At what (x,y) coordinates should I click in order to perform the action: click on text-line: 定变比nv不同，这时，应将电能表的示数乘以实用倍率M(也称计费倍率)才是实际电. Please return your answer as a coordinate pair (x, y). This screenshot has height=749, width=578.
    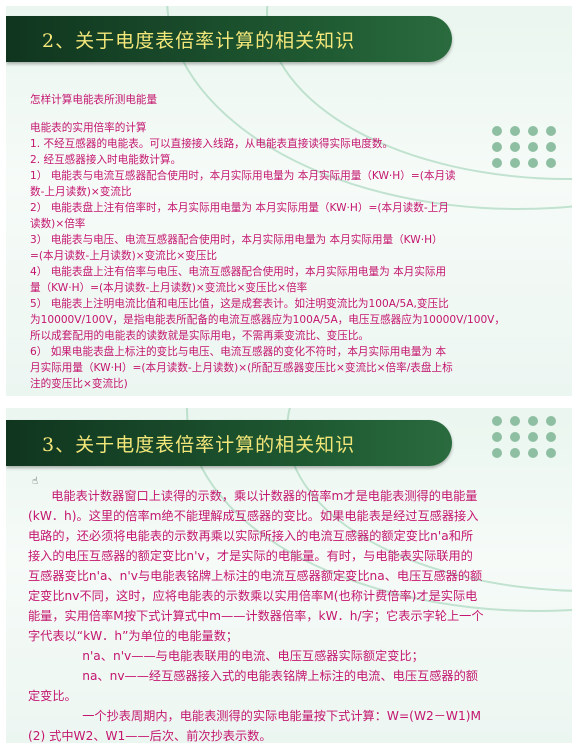
    Looking at the image, I should click on (253, 596).